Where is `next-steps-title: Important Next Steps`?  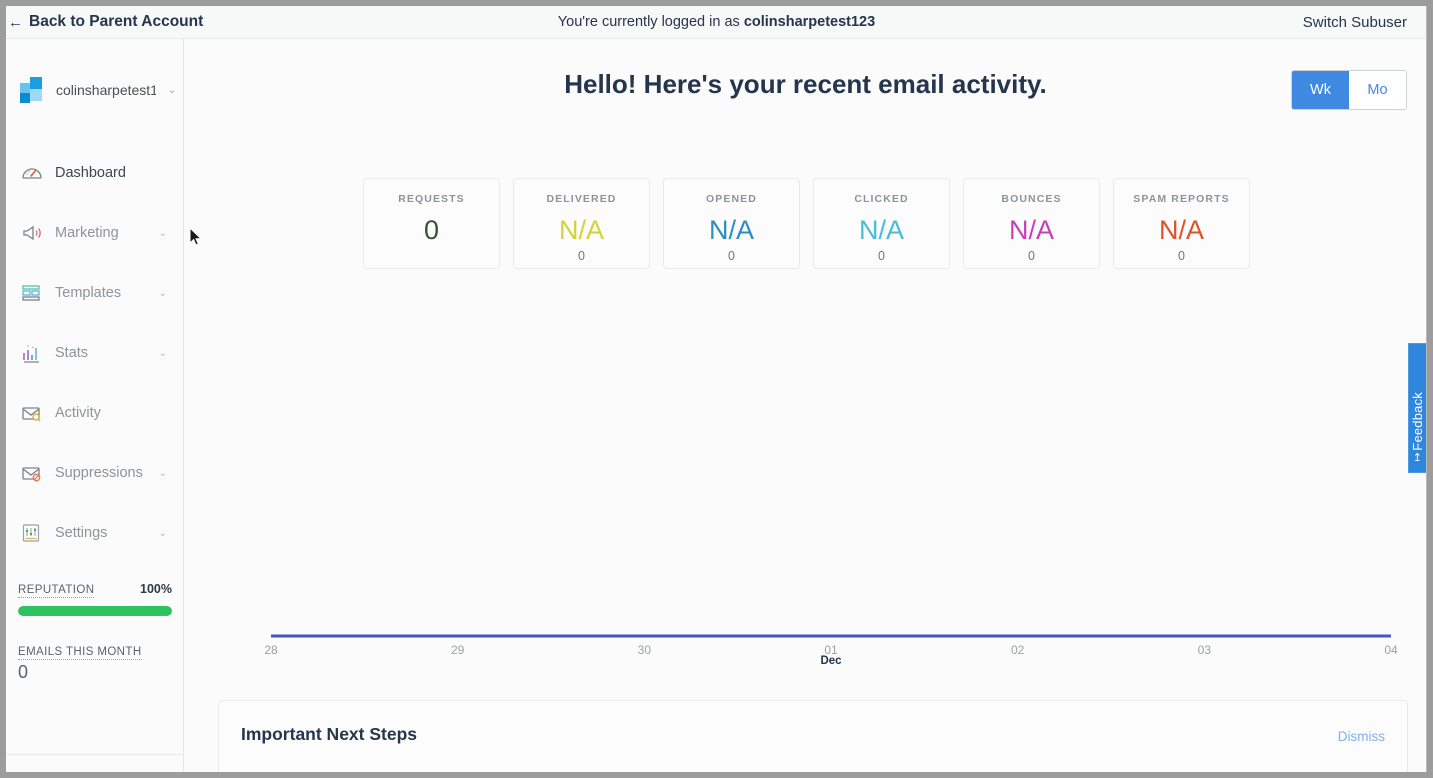
next-steps-title: Important Next Steps is located at coordinates (329, 734).